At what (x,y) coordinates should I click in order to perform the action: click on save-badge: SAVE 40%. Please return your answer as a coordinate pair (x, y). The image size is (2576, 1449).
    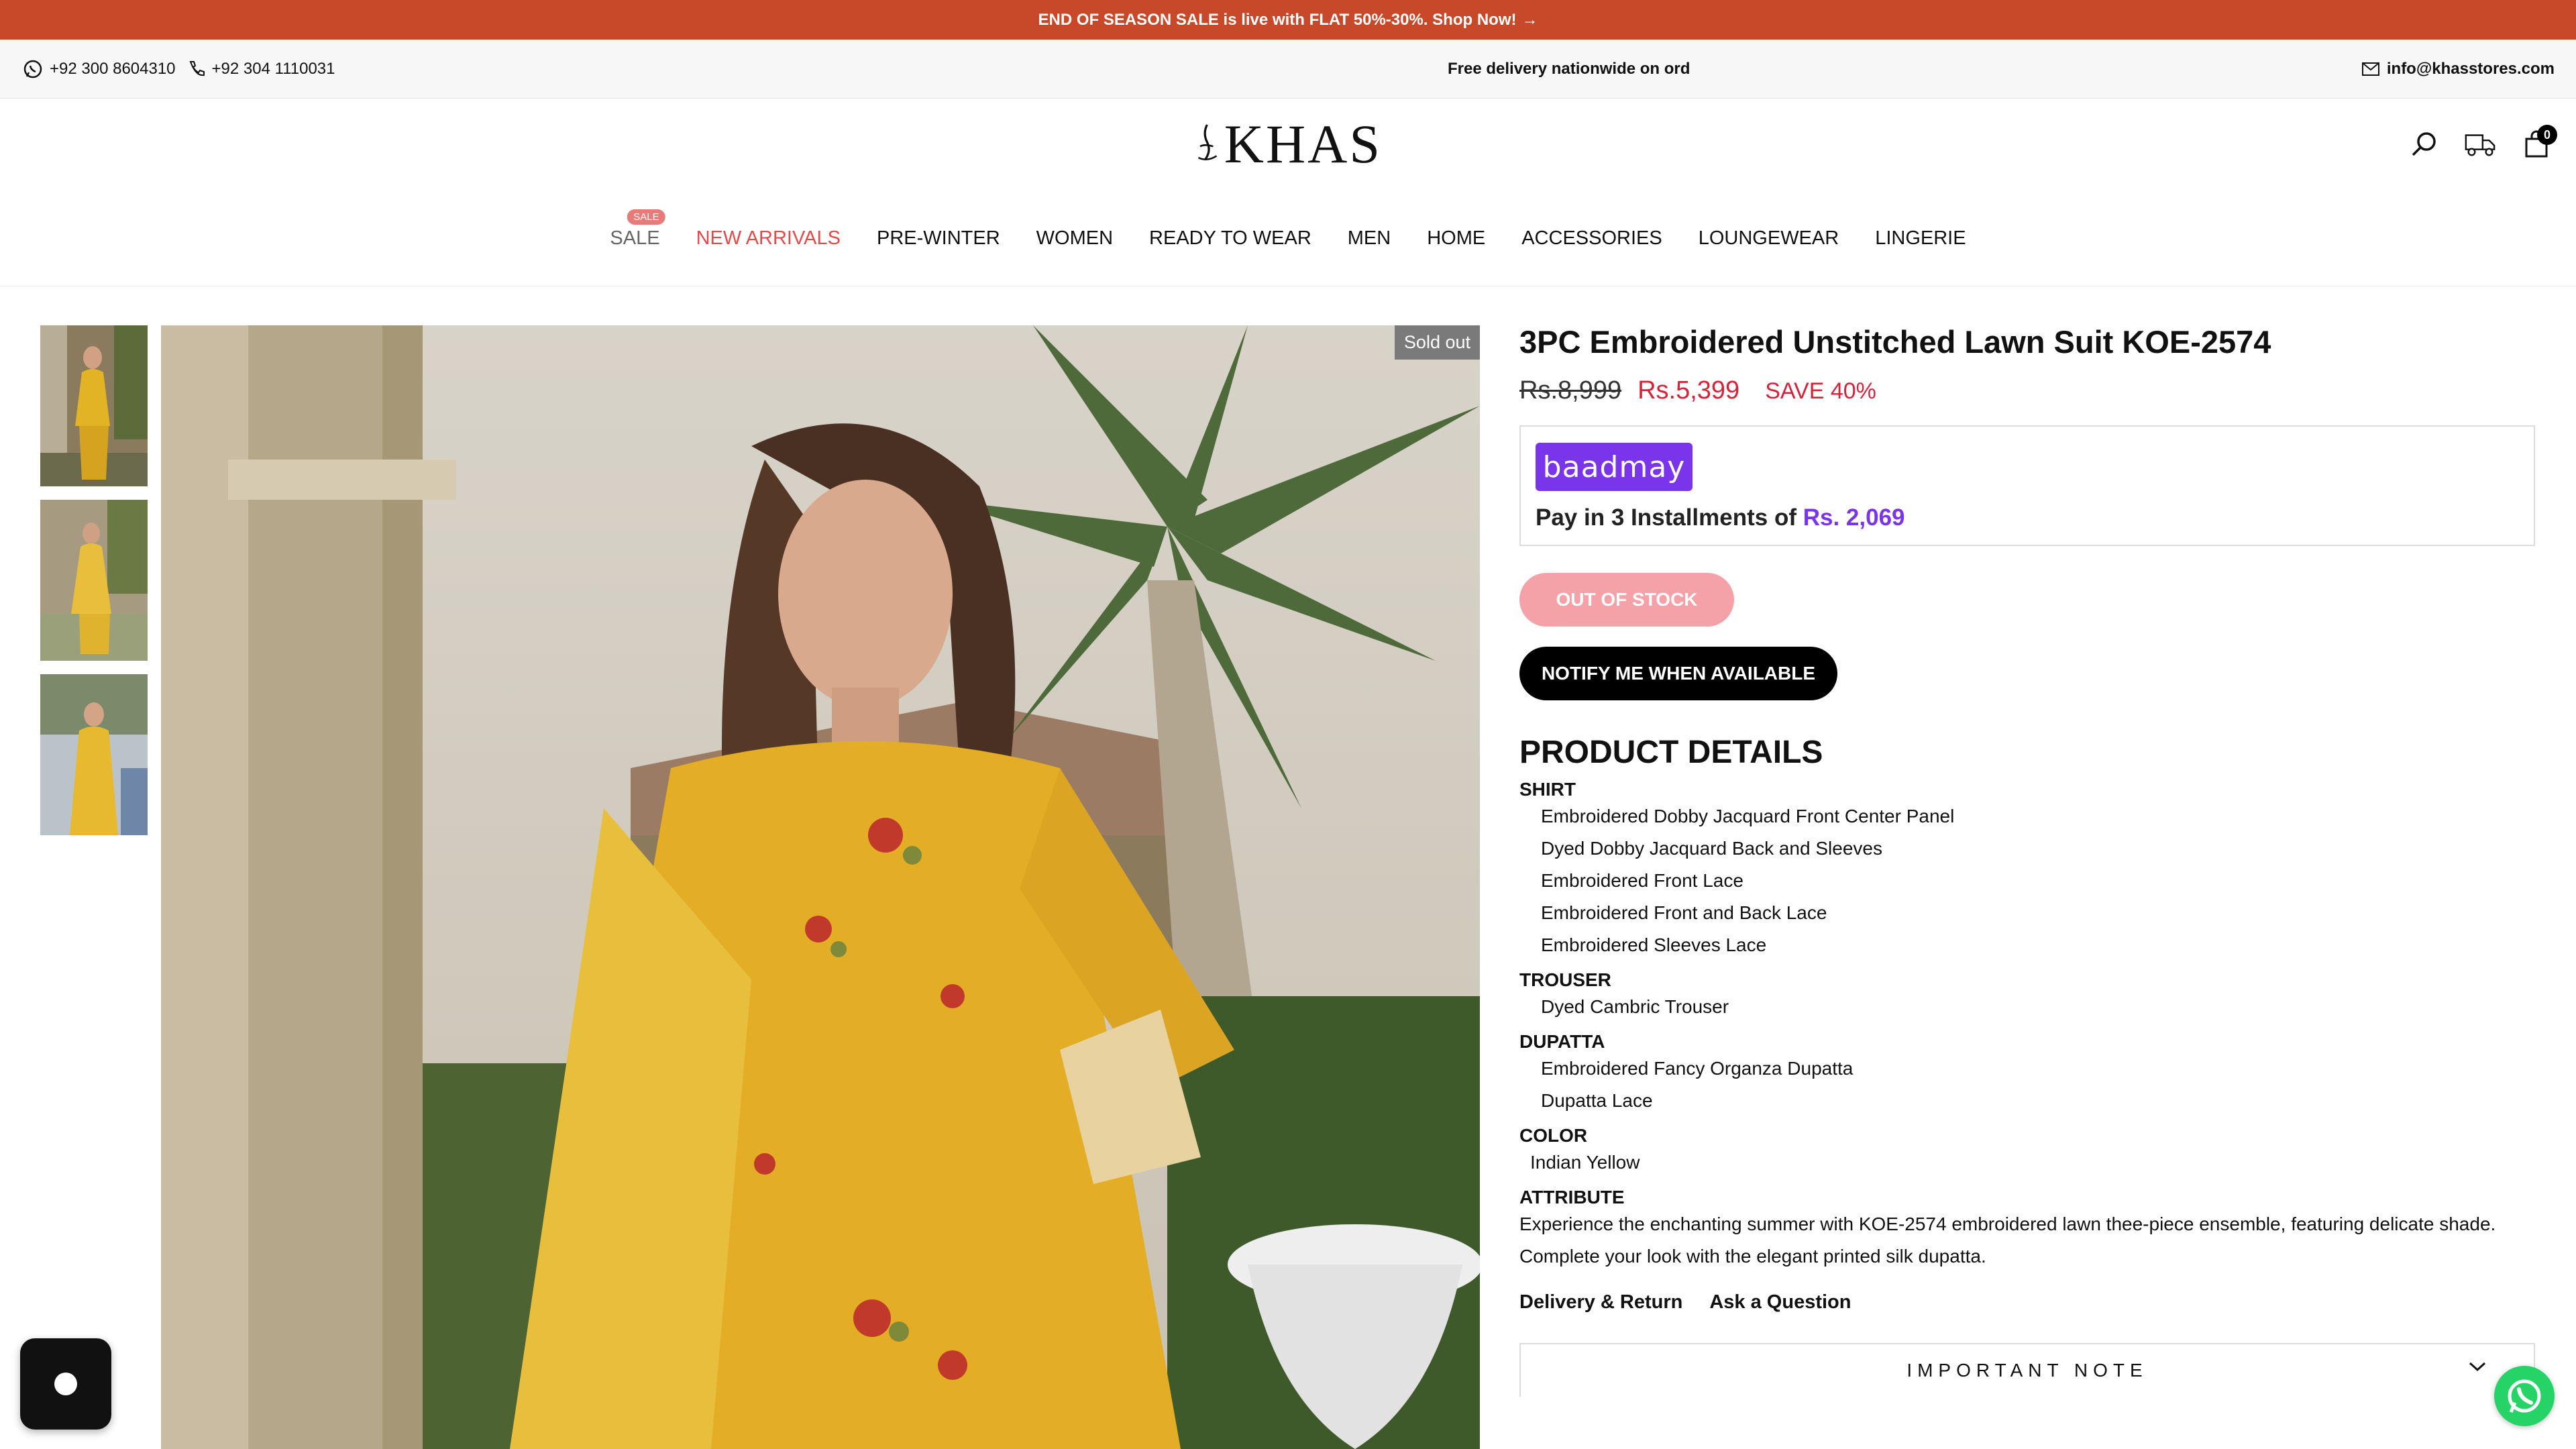
    Looking at the image, I should click on (1820, 391).